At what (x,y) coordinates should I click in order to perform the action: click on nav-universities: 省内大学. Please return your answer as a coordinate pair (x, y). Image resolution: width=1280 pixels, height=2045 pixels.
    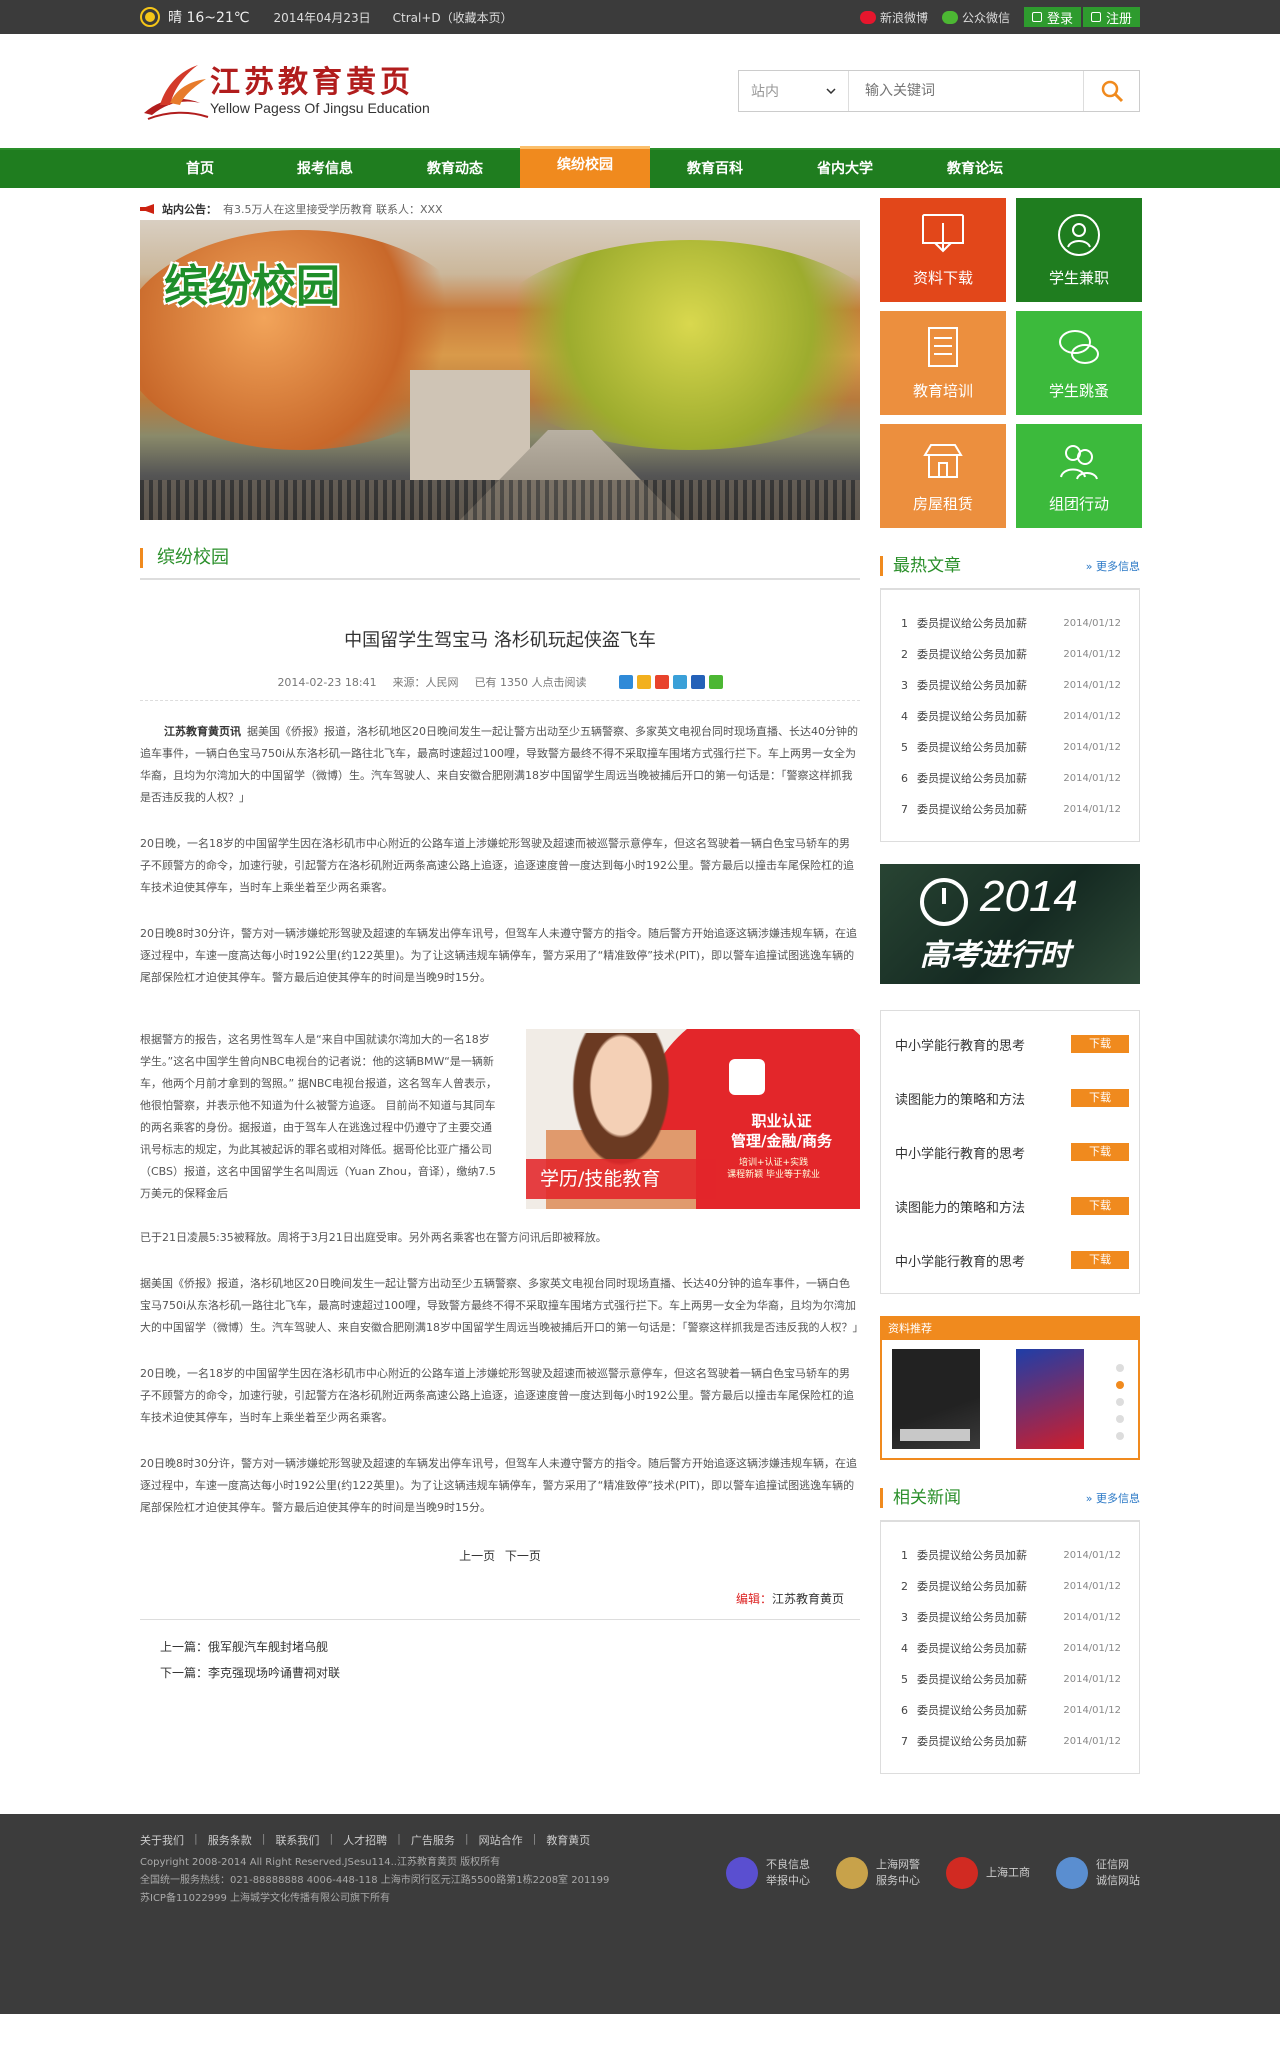
    Looking at the image, I should click on (845, 169).